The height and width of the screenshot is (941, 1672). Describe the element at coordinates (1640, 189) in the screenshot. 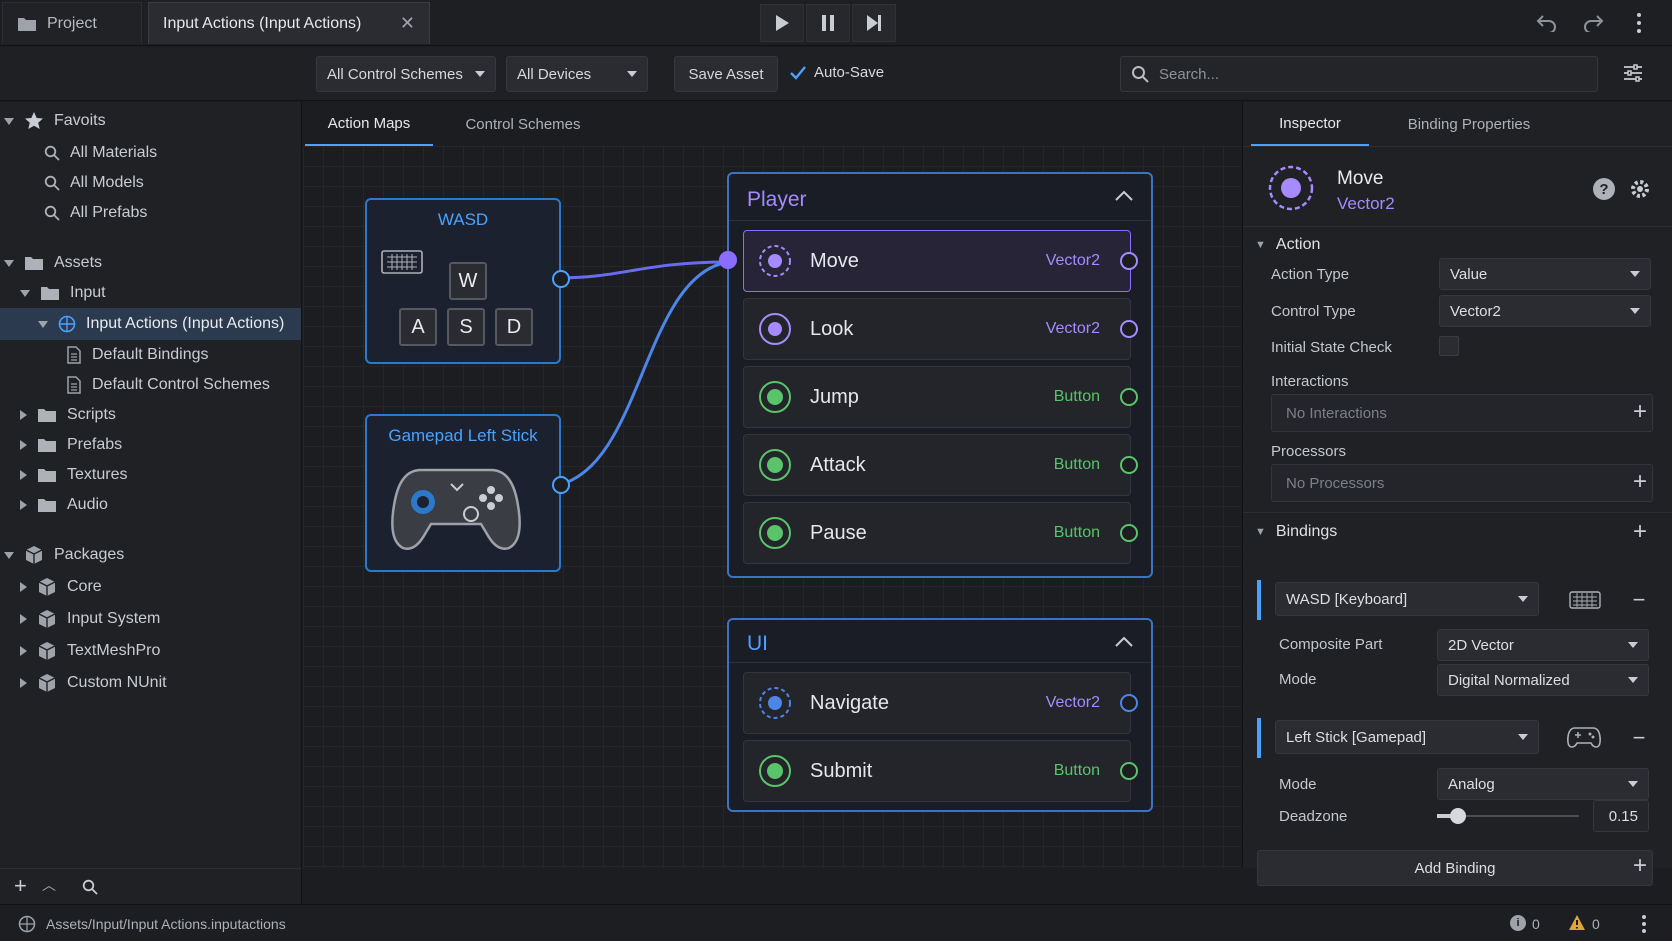

I see `gear-icon` at that location.